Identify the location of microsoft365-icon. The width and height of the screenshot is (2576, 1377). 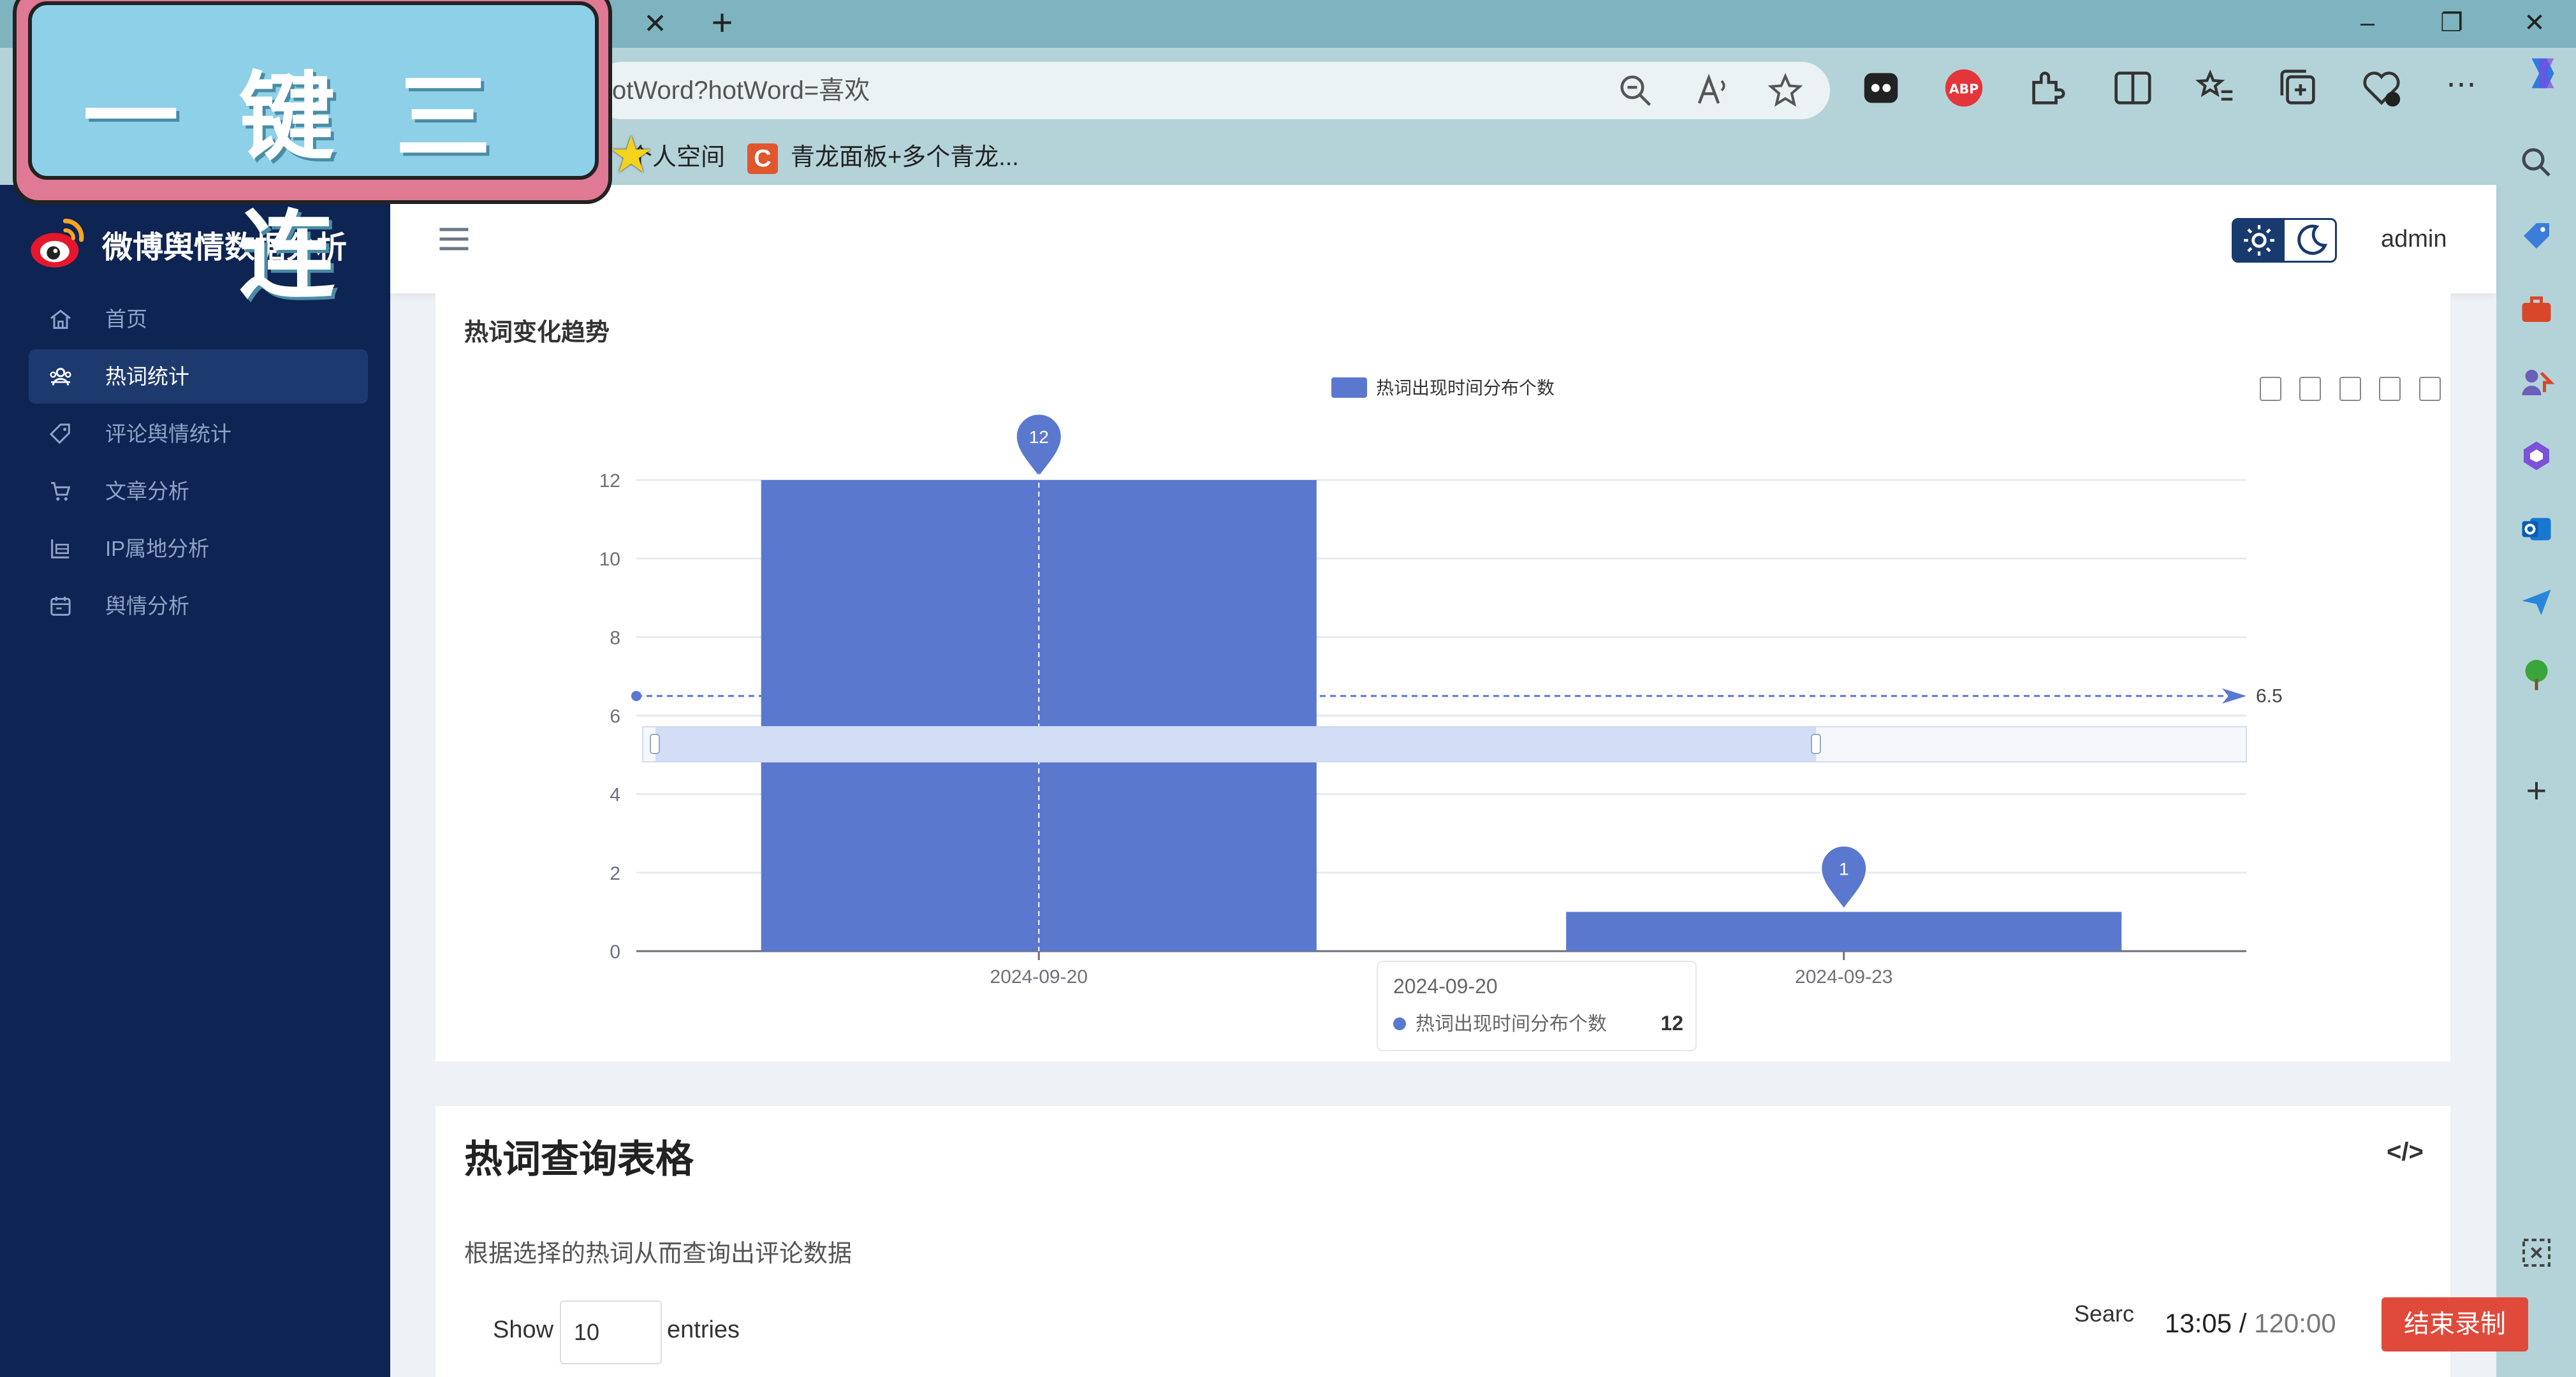
(2536, 456).